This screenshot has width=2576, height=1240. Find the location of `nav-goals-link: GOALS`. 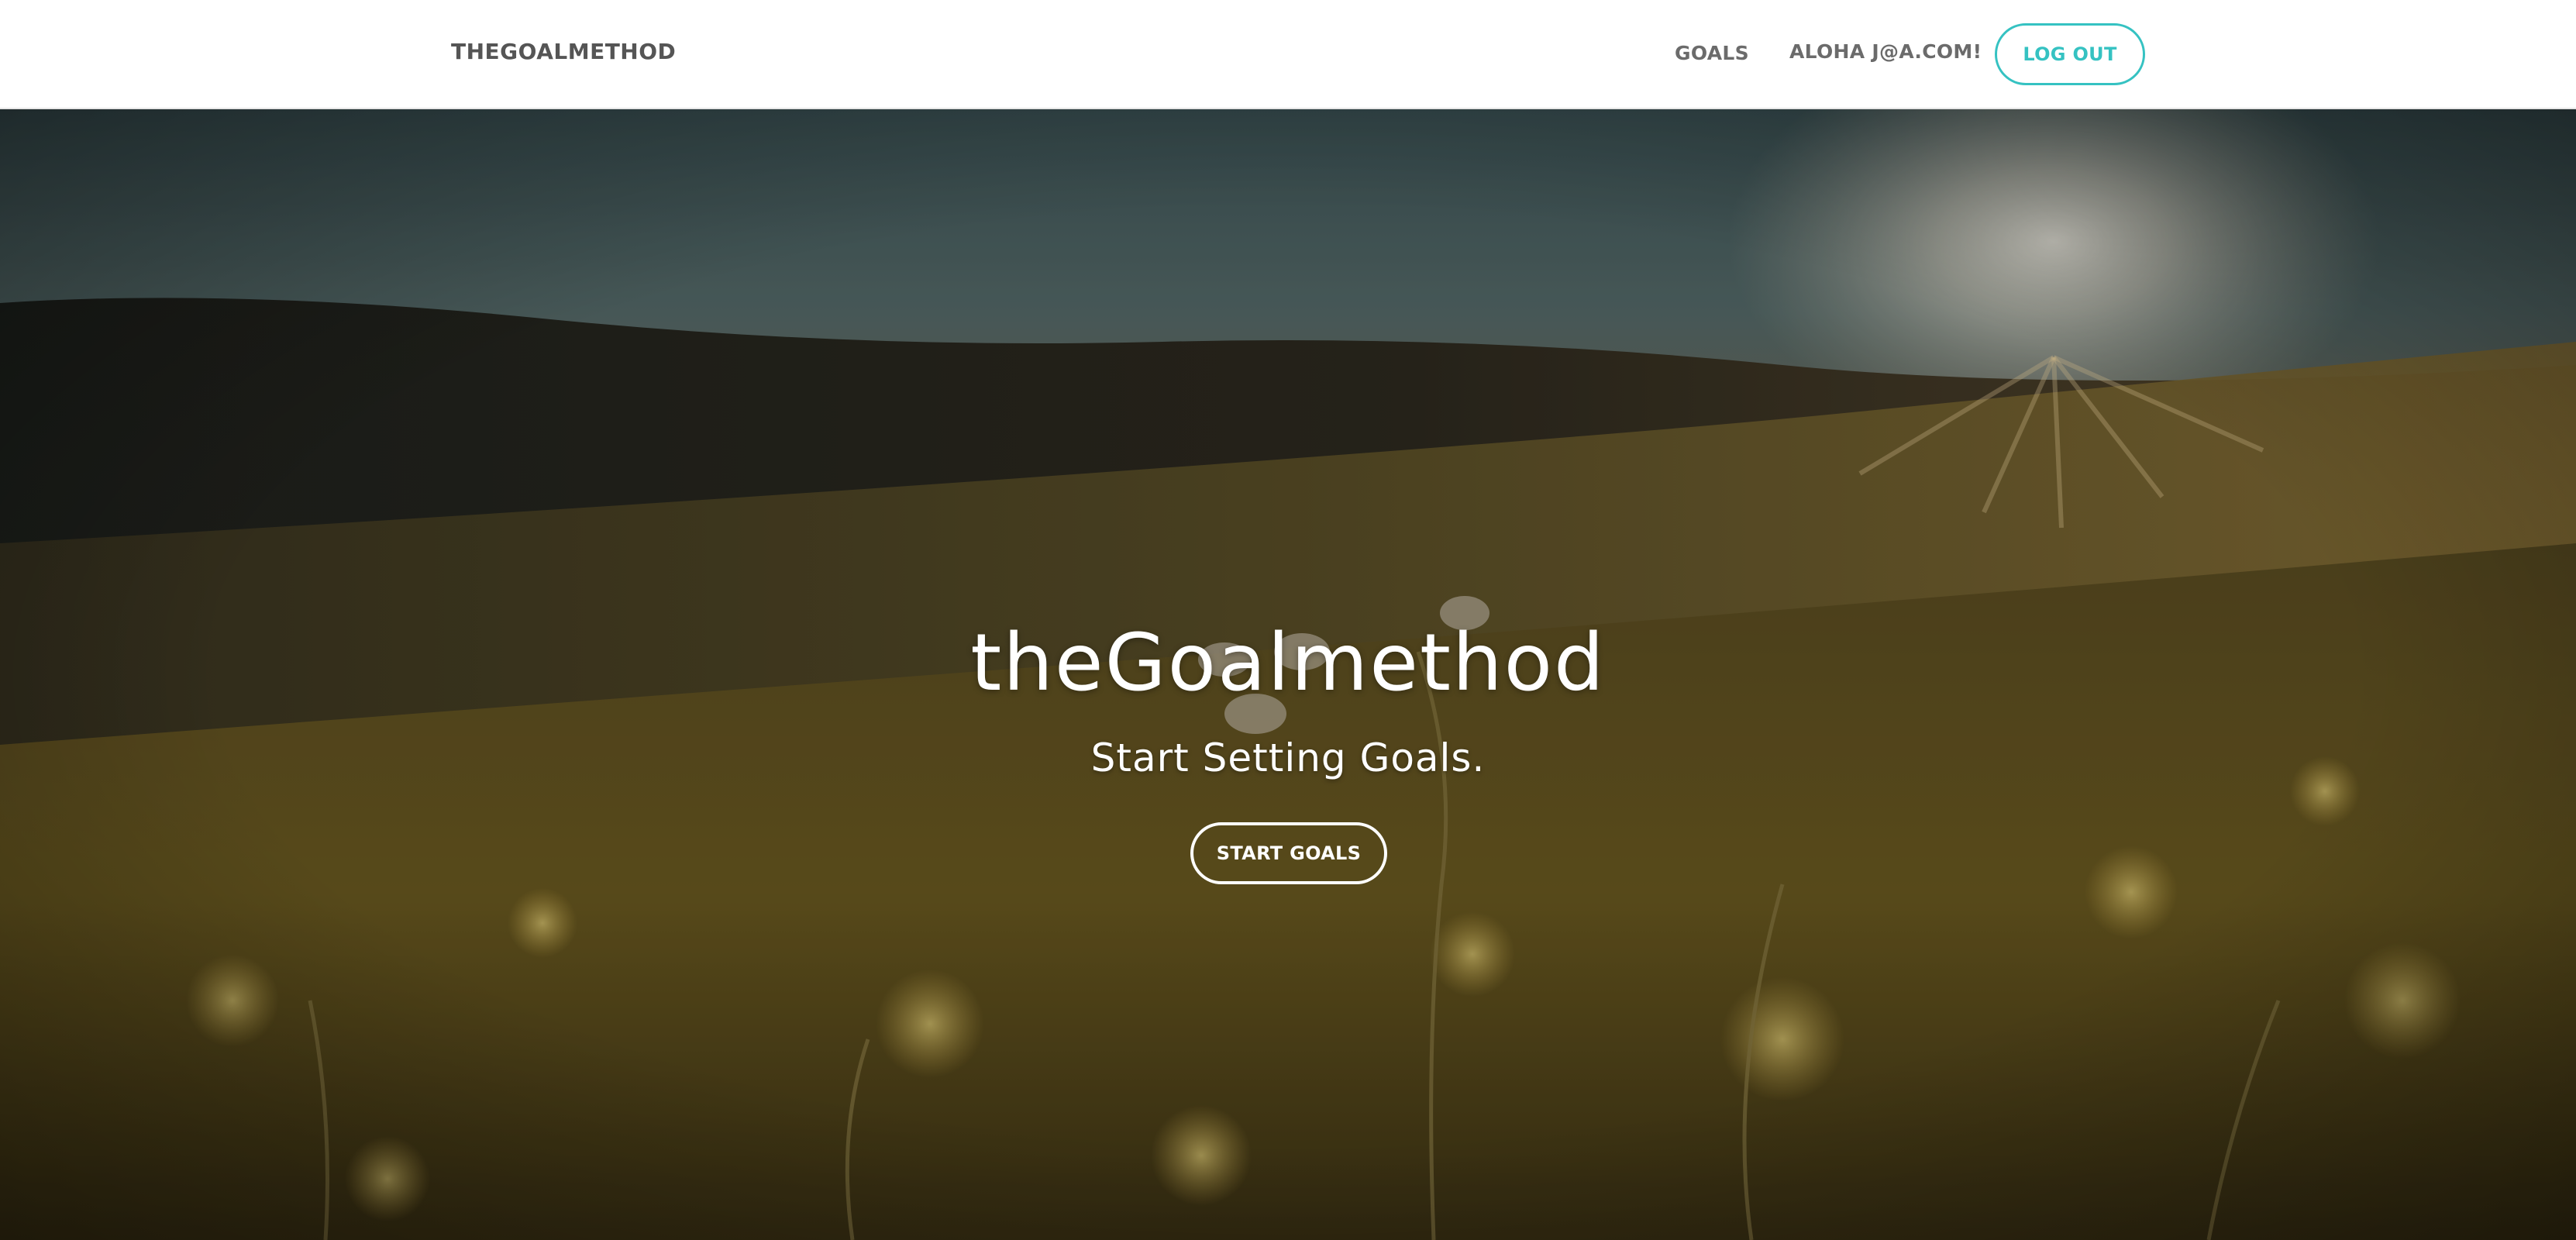

nav-goals-link: GOALS is located at coordinates (1712, 53).